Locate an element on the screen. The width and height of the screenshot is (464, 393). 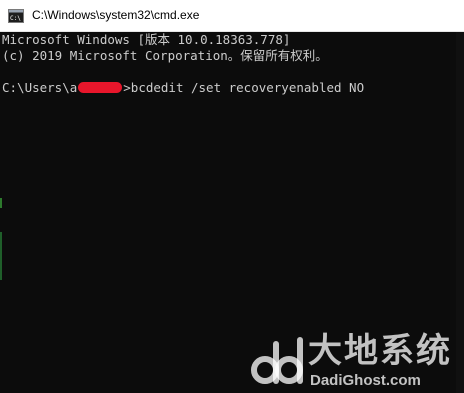
watermark-en: DadiGhost.com is located at coordinates (365, 380).